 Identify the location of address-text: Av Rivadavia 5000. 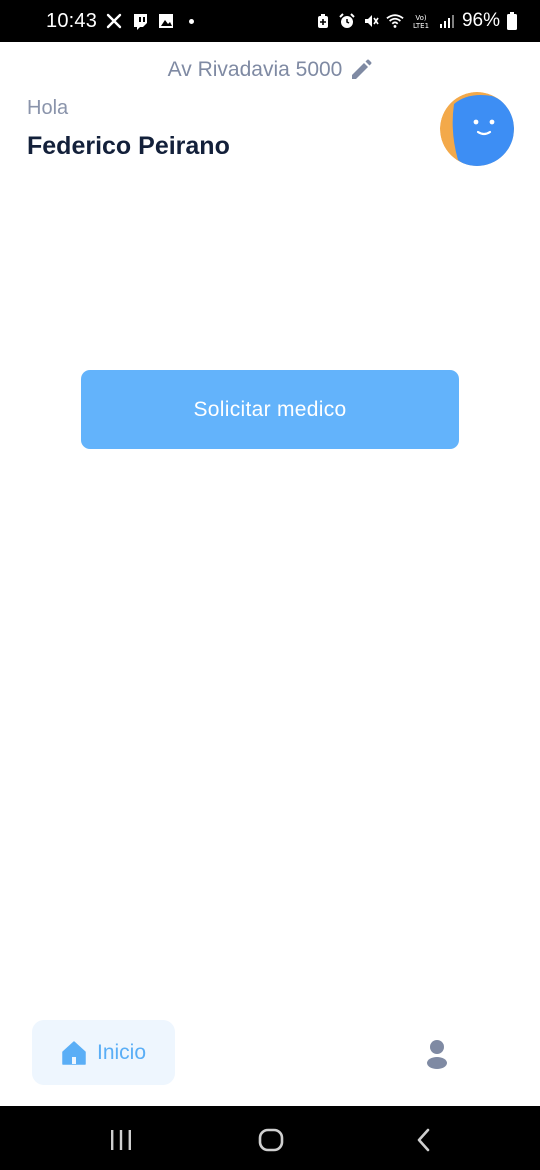
(255, 70).